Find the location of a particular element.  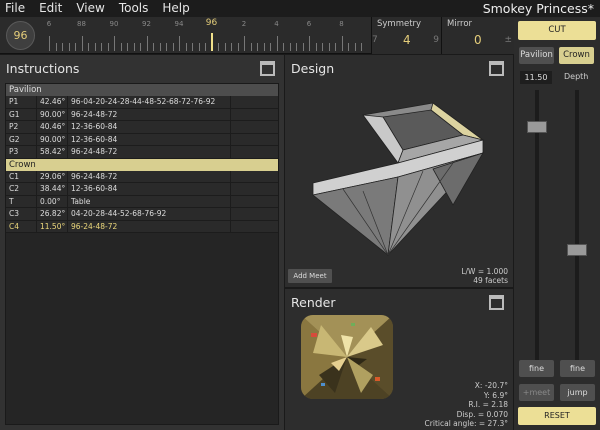

angle-slider-handle is located at coordinates (537, 127).